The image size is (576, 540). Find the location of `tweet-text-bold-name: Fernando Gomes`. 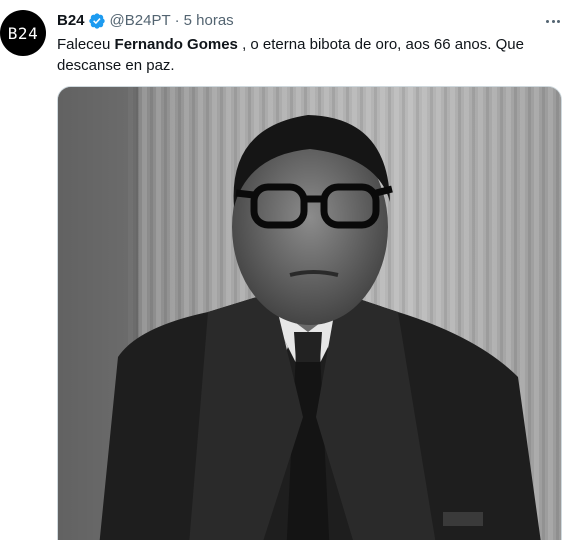

tweet-text-bold-name: Fernando Gomes is located at coordinates (176, 44).